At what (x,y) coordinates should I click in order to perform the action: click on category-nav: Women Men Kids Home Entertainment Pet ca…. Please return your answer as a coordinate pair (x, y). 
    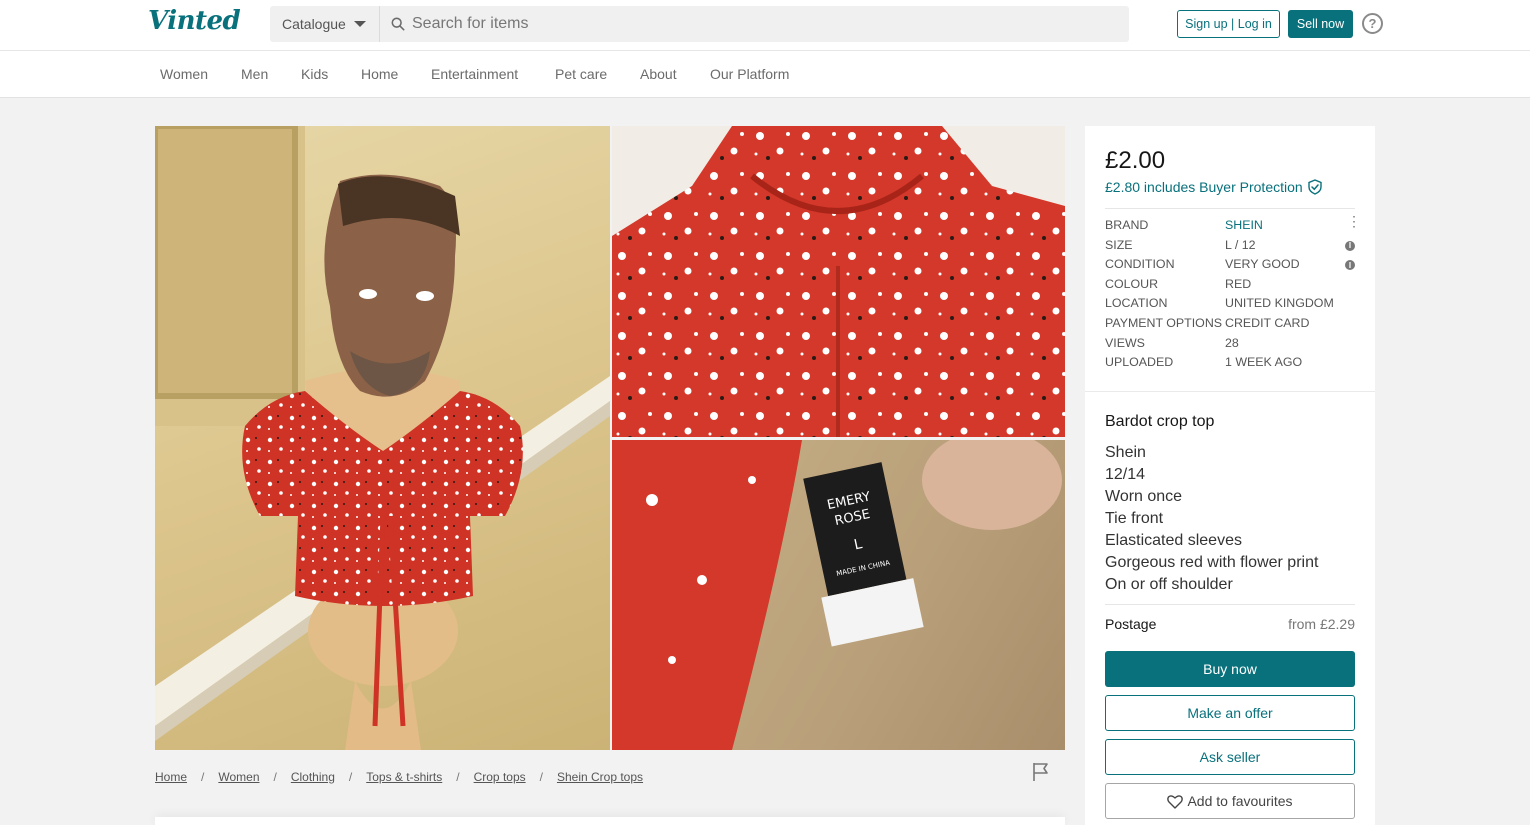
    Looking at the image, I should click on (765, 74).